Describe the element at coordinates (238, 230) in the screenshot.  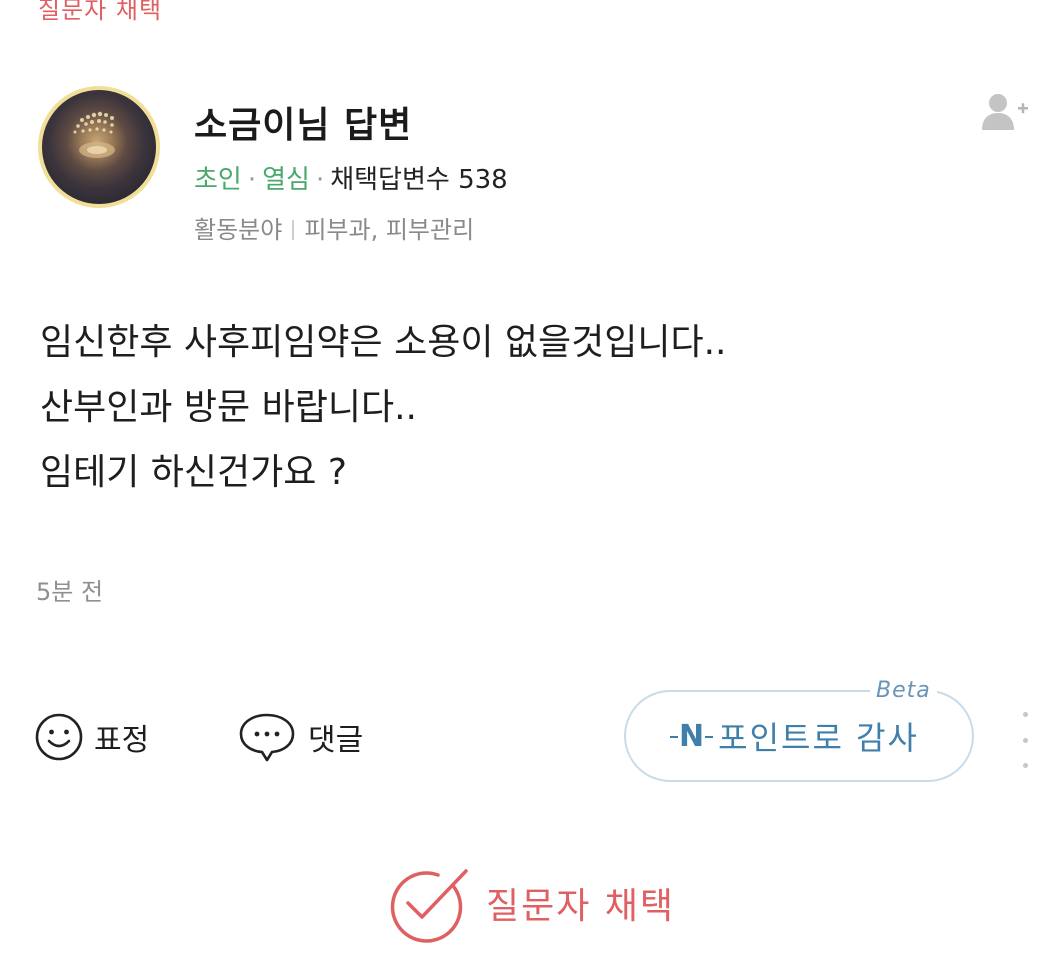
I see `activity-field-label: 활동분야` at that location.